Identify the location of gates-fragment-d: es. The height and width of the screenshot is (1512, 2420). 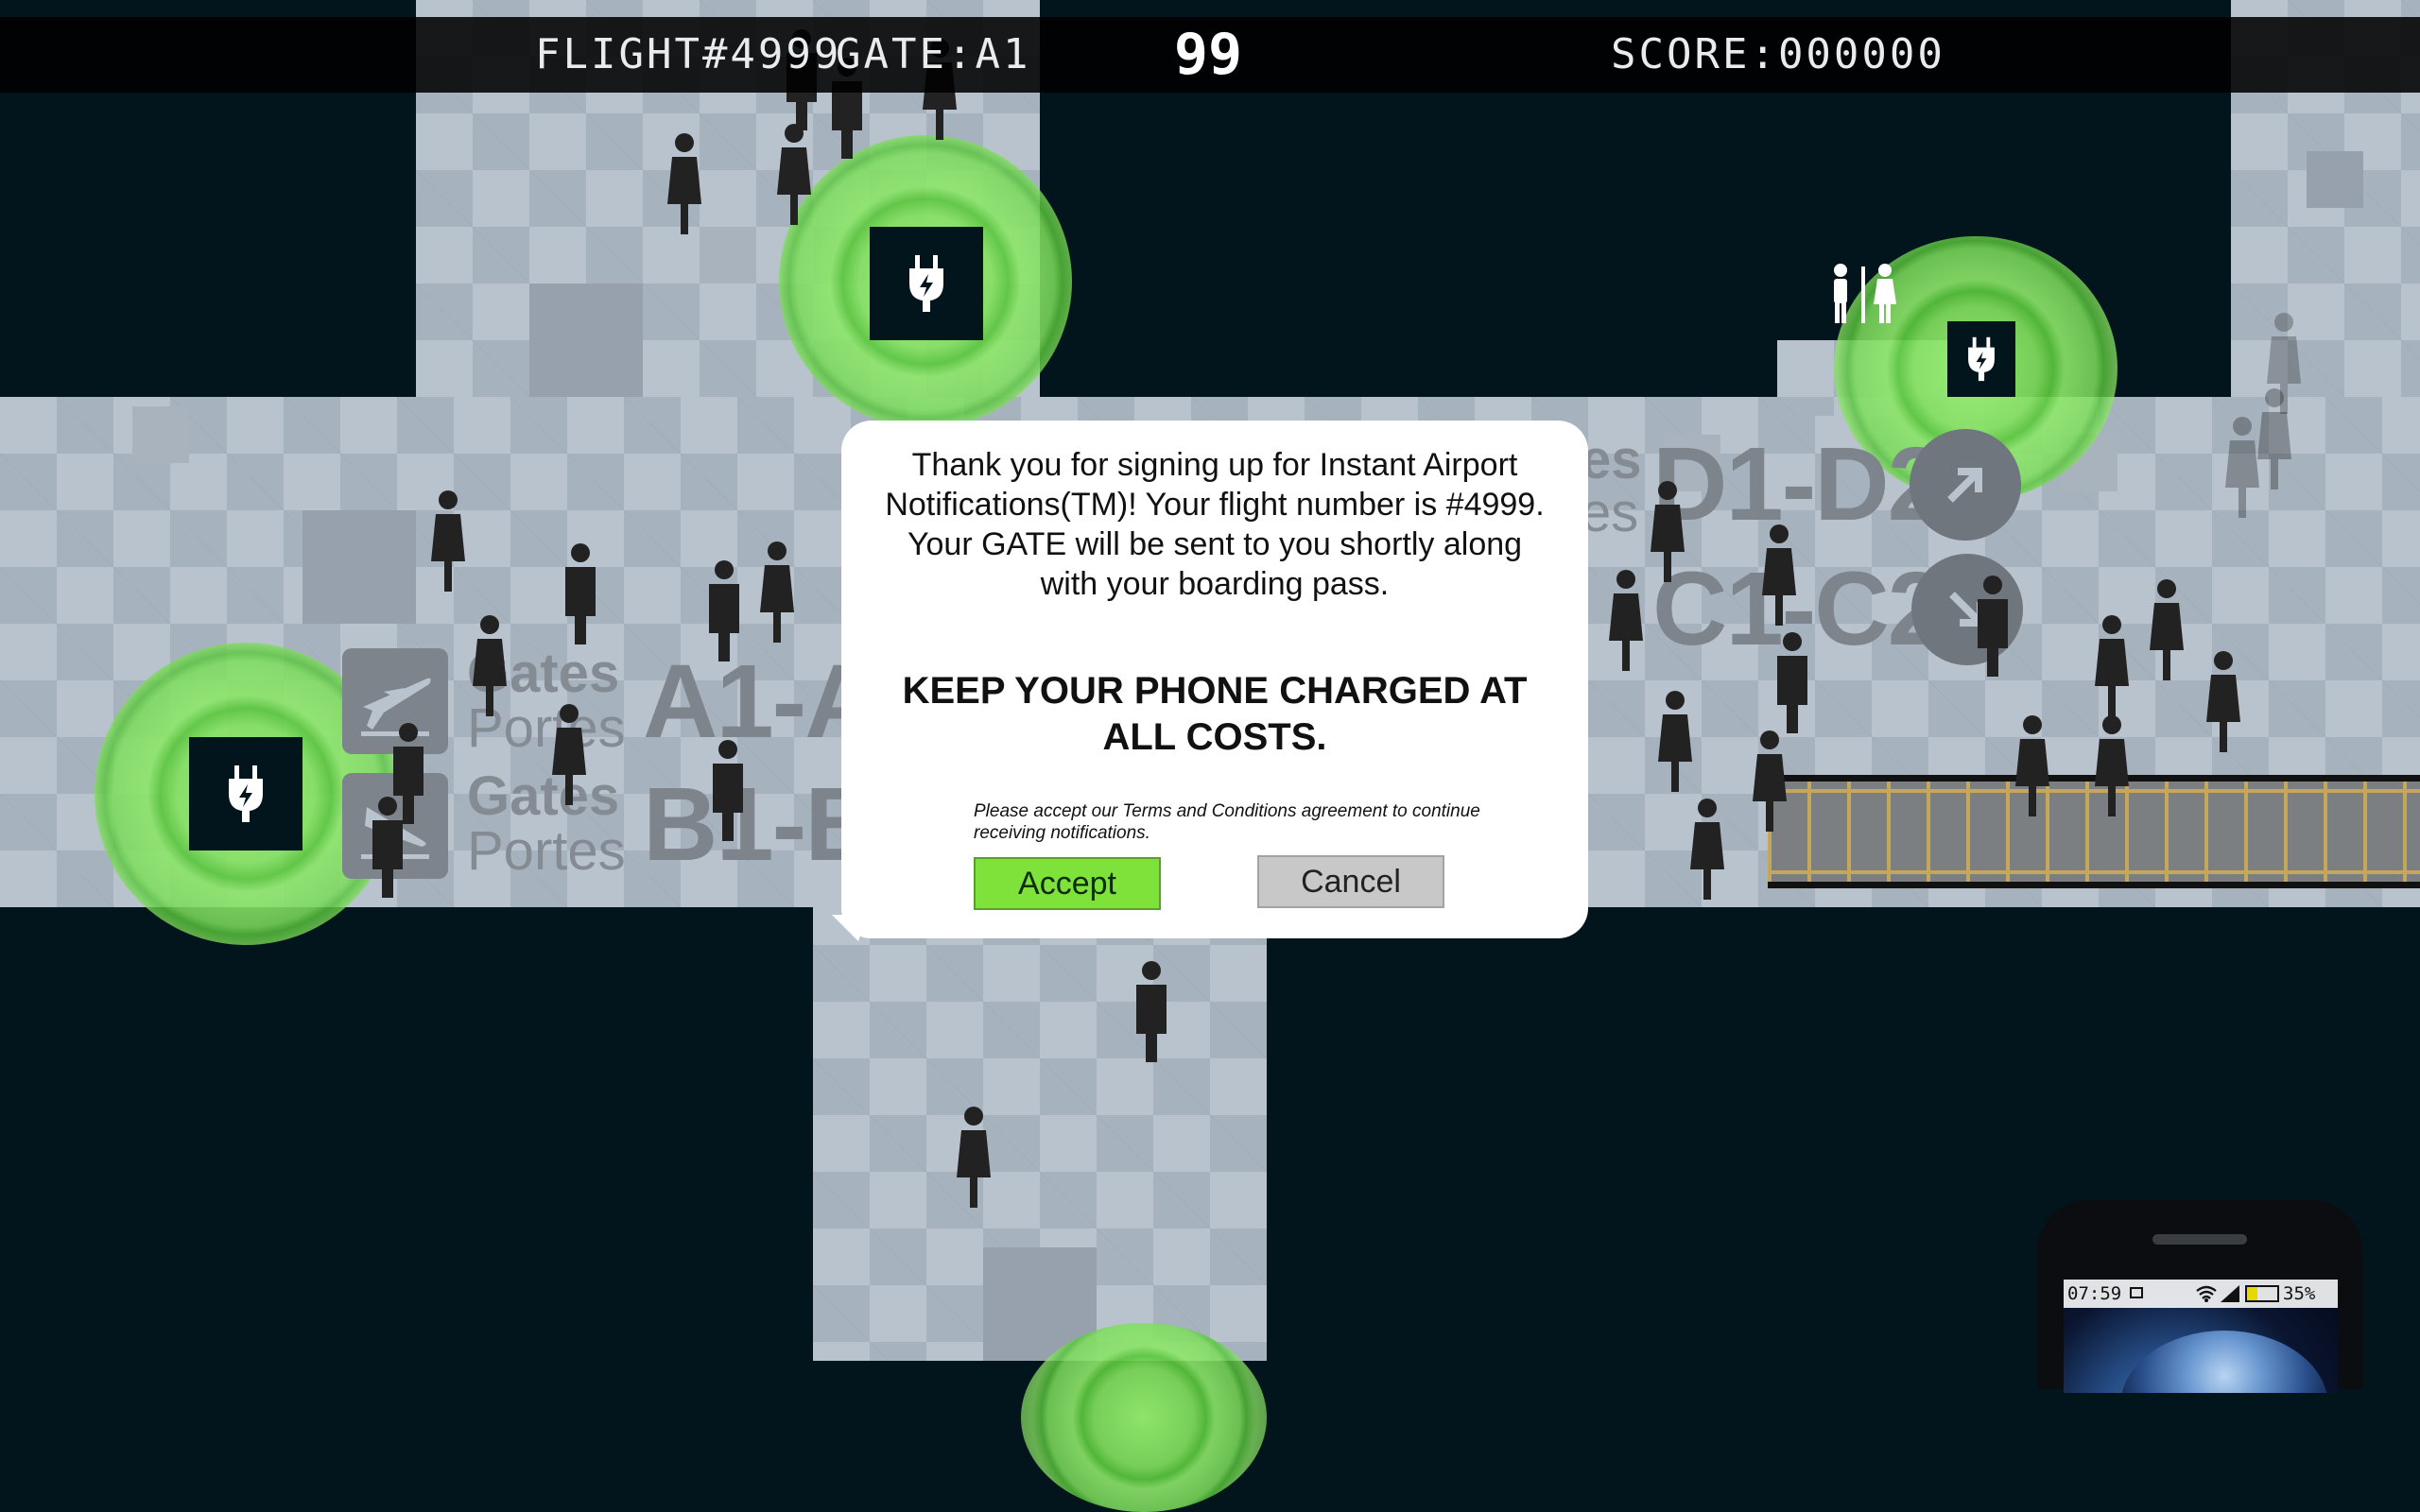
(1611, 459).